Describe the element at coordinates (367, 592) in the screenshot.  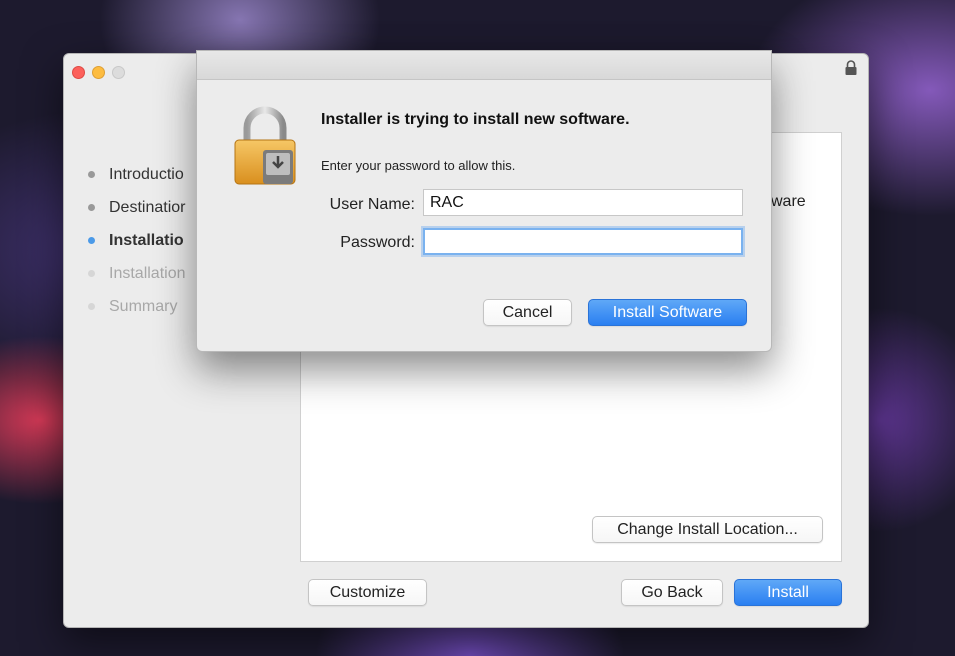
I see `customize-button: Customize` at that location.